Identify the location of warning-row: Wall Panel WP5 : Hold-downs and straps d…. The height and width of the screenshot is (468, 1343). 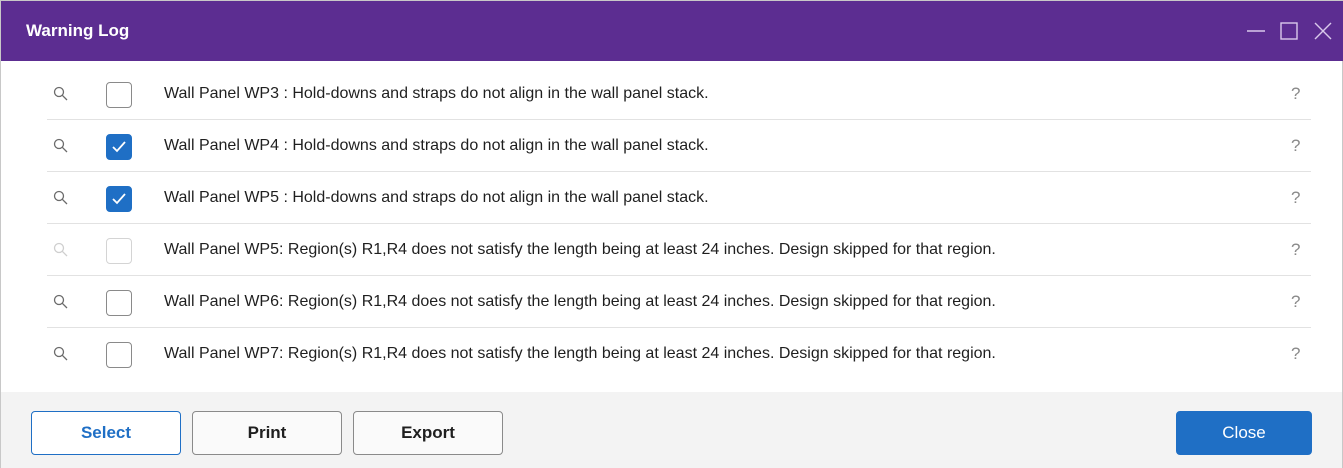
(679, 198).